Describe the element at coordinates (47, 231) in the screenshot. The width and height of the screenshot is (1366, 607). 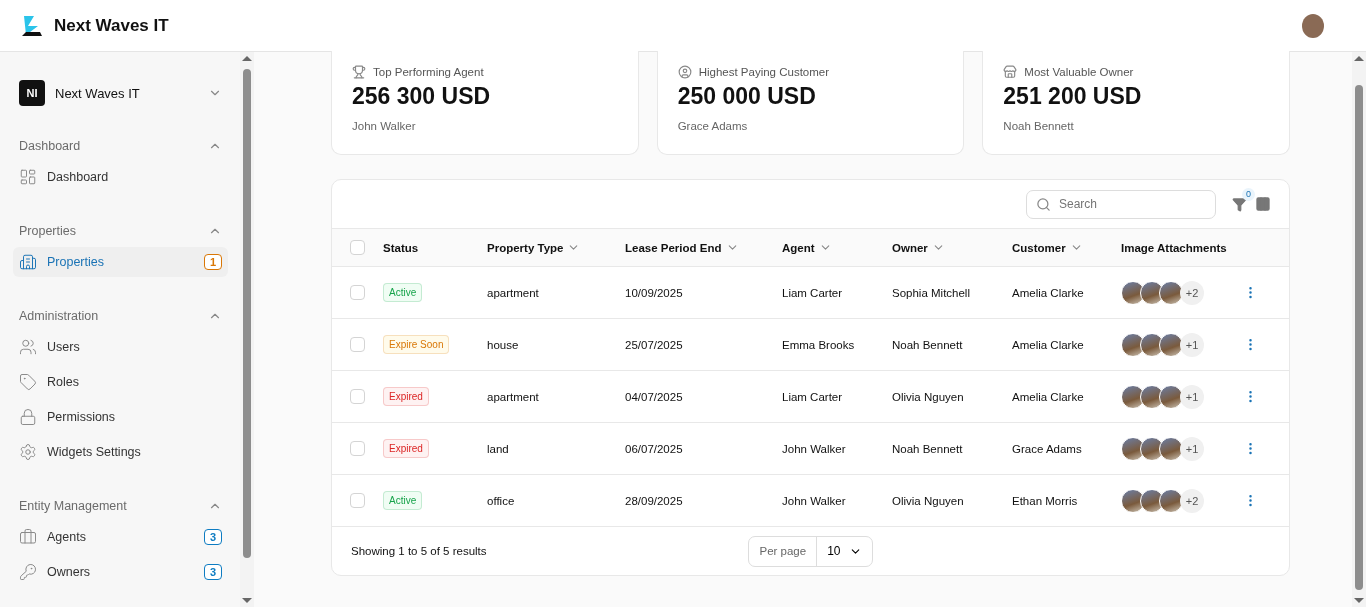
I see `section-title: Properties` at that location.